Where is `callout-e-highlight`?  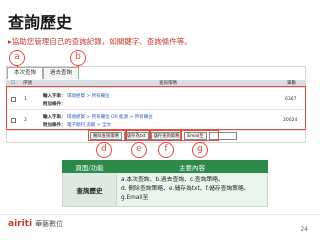 callout-e-highlight is located at coordinates (138, 135).